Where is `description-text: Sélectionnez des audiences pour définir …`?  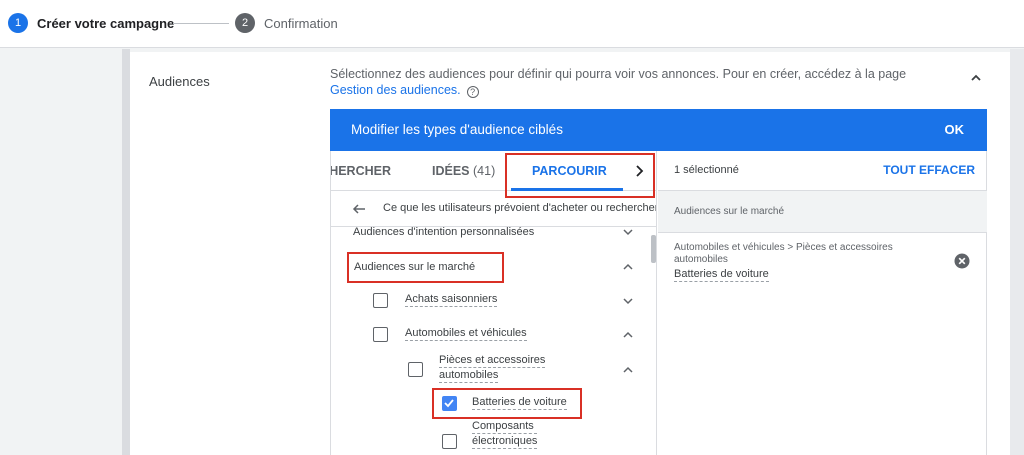
description-text: Sélectionnez des audiences pour définir … is located at coordinates (618, 74).